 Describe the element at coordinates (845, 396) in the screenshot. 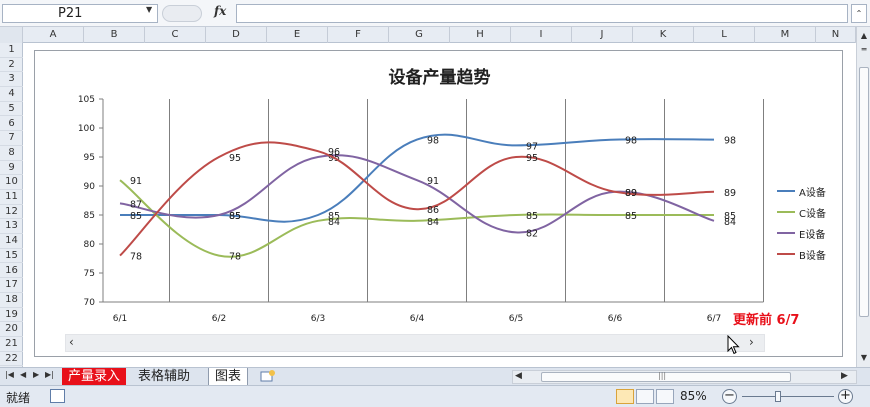

I see `zoom-in-button: +` at that location.